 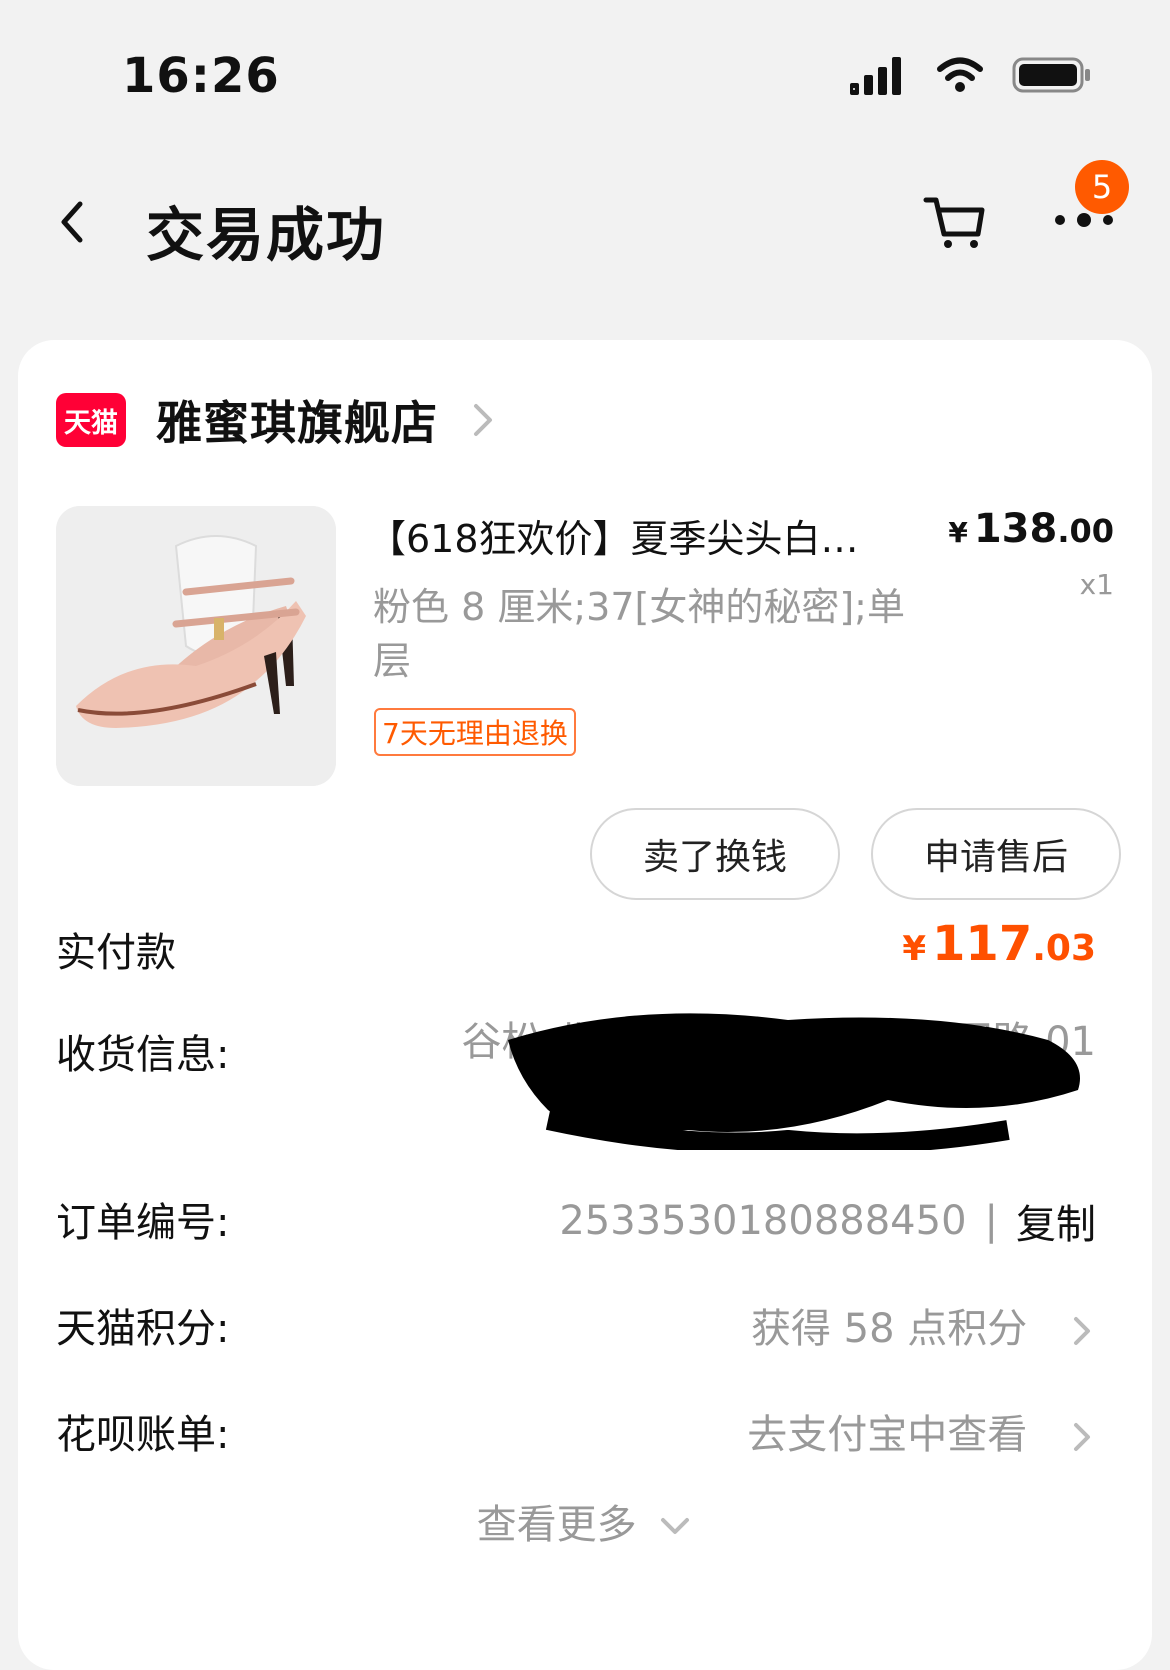 I want to click on order-number-label: 订单编号:, so click(x=143, y=1223).